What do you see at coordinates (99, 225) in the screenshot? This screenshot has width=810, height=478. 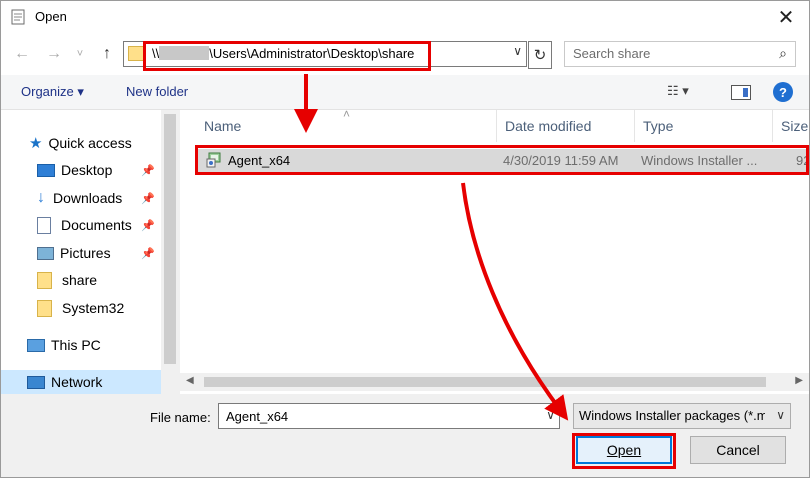 I see `sidebar-item-documents: Documents 📌` at bounding box center [99, 225].